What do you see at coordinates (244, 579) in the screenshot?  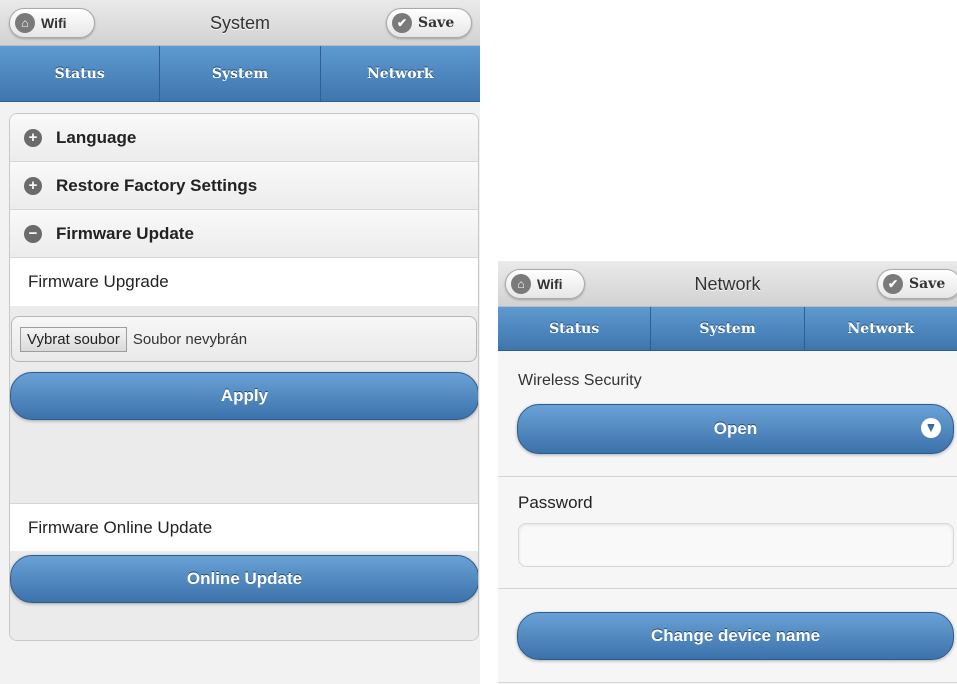 I see `online-update-button: Online Update` at bounding box center [244, 579].